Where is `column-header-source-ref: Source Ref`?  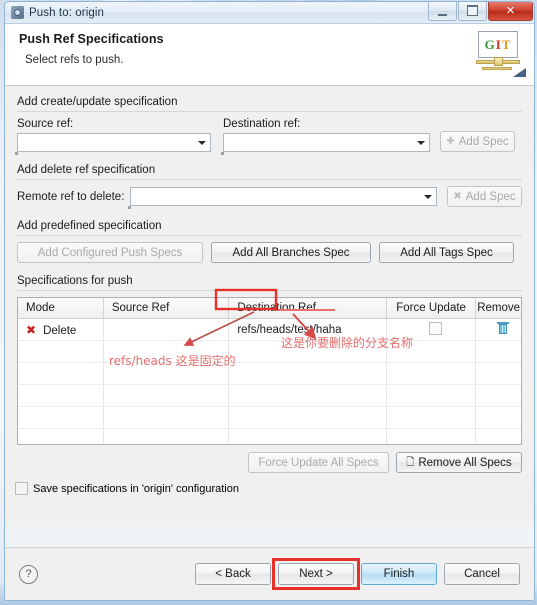
column-header-source-ref: Source Ref is located at coordinates (166, 308).